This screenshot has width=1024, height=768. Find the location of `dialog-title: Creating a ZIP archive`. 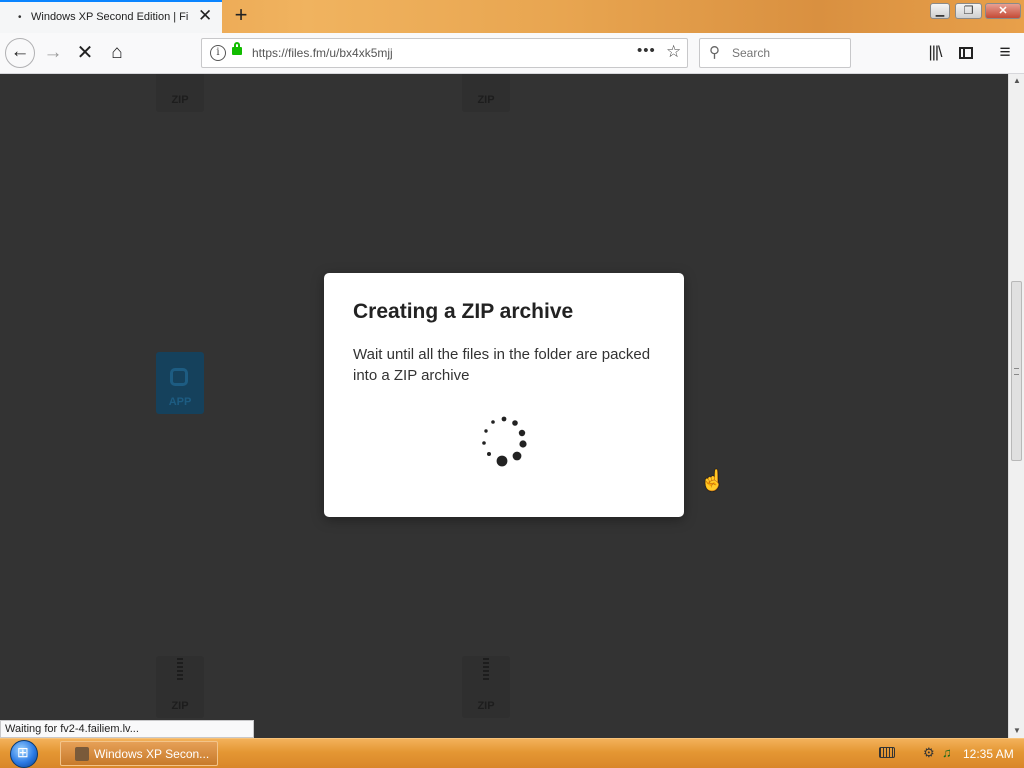

dialog-title: Creating a ZIP archive is located at coordinates (463, 311).